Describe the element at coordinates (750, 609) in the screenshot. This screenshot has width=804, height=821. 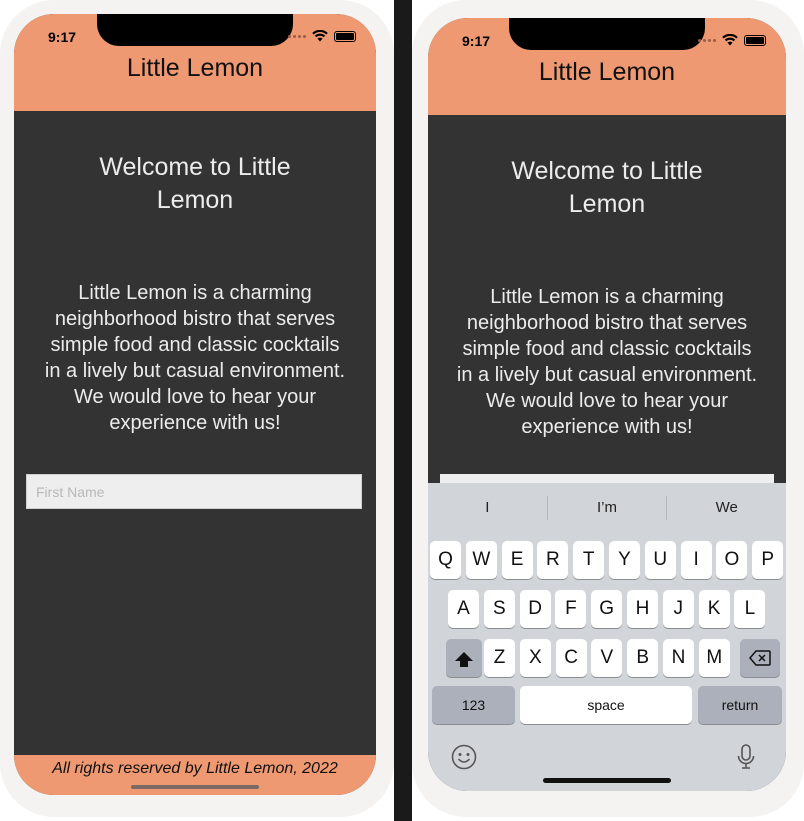
I see `key: L` at that location.